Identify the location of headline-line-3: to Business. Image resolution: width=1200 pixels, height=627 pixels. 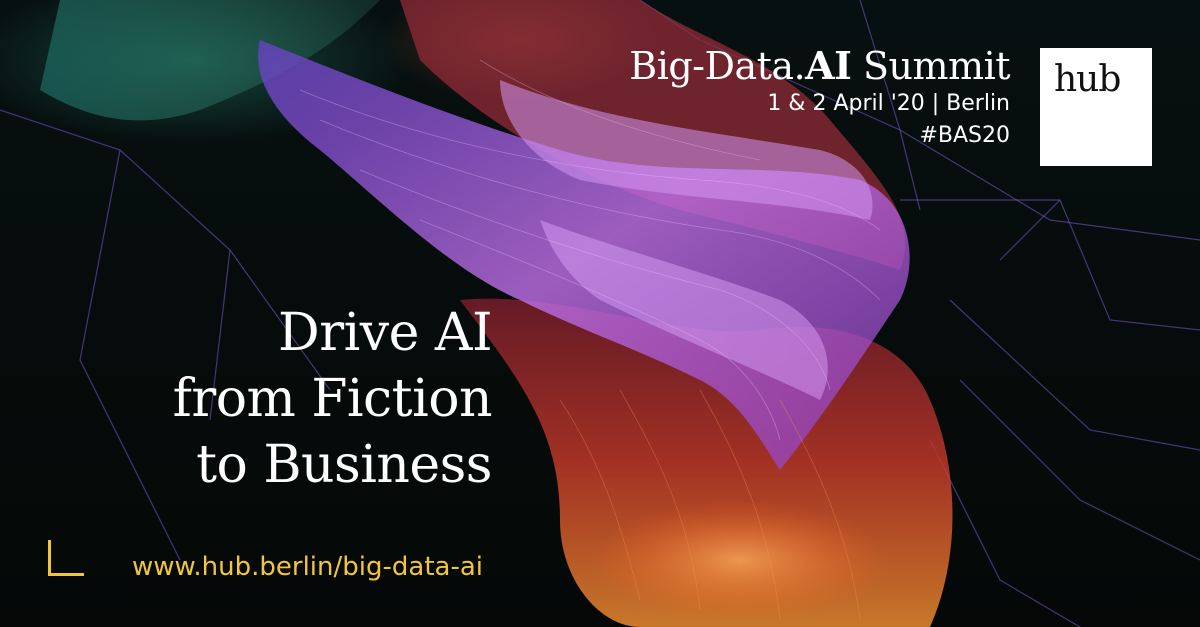
(344, 465).